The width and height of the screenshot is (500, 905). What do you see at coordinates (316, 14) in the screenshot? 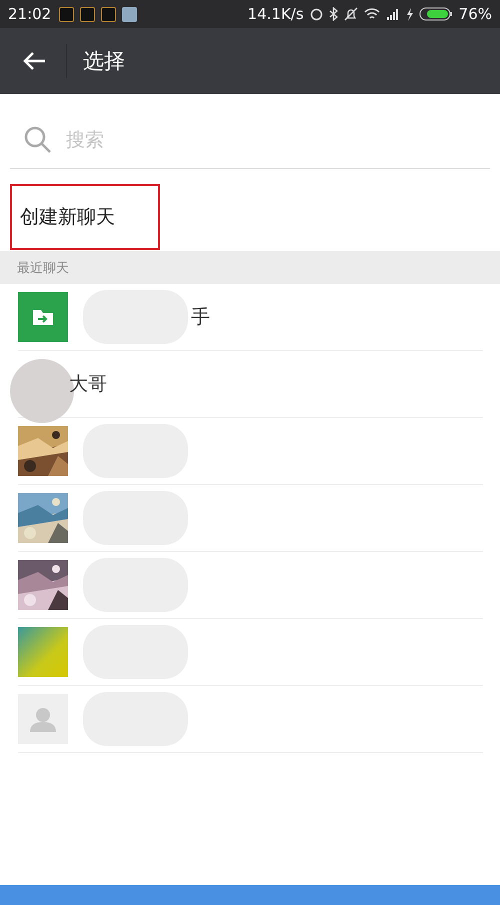
I see `sync-icon` at bounding box center [316, 14].